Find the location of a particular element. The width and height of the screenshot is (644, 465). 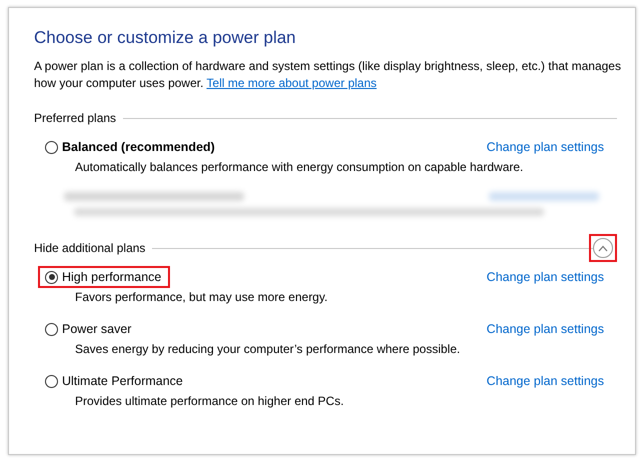

caret-icon is located at coordinates (603, 248).